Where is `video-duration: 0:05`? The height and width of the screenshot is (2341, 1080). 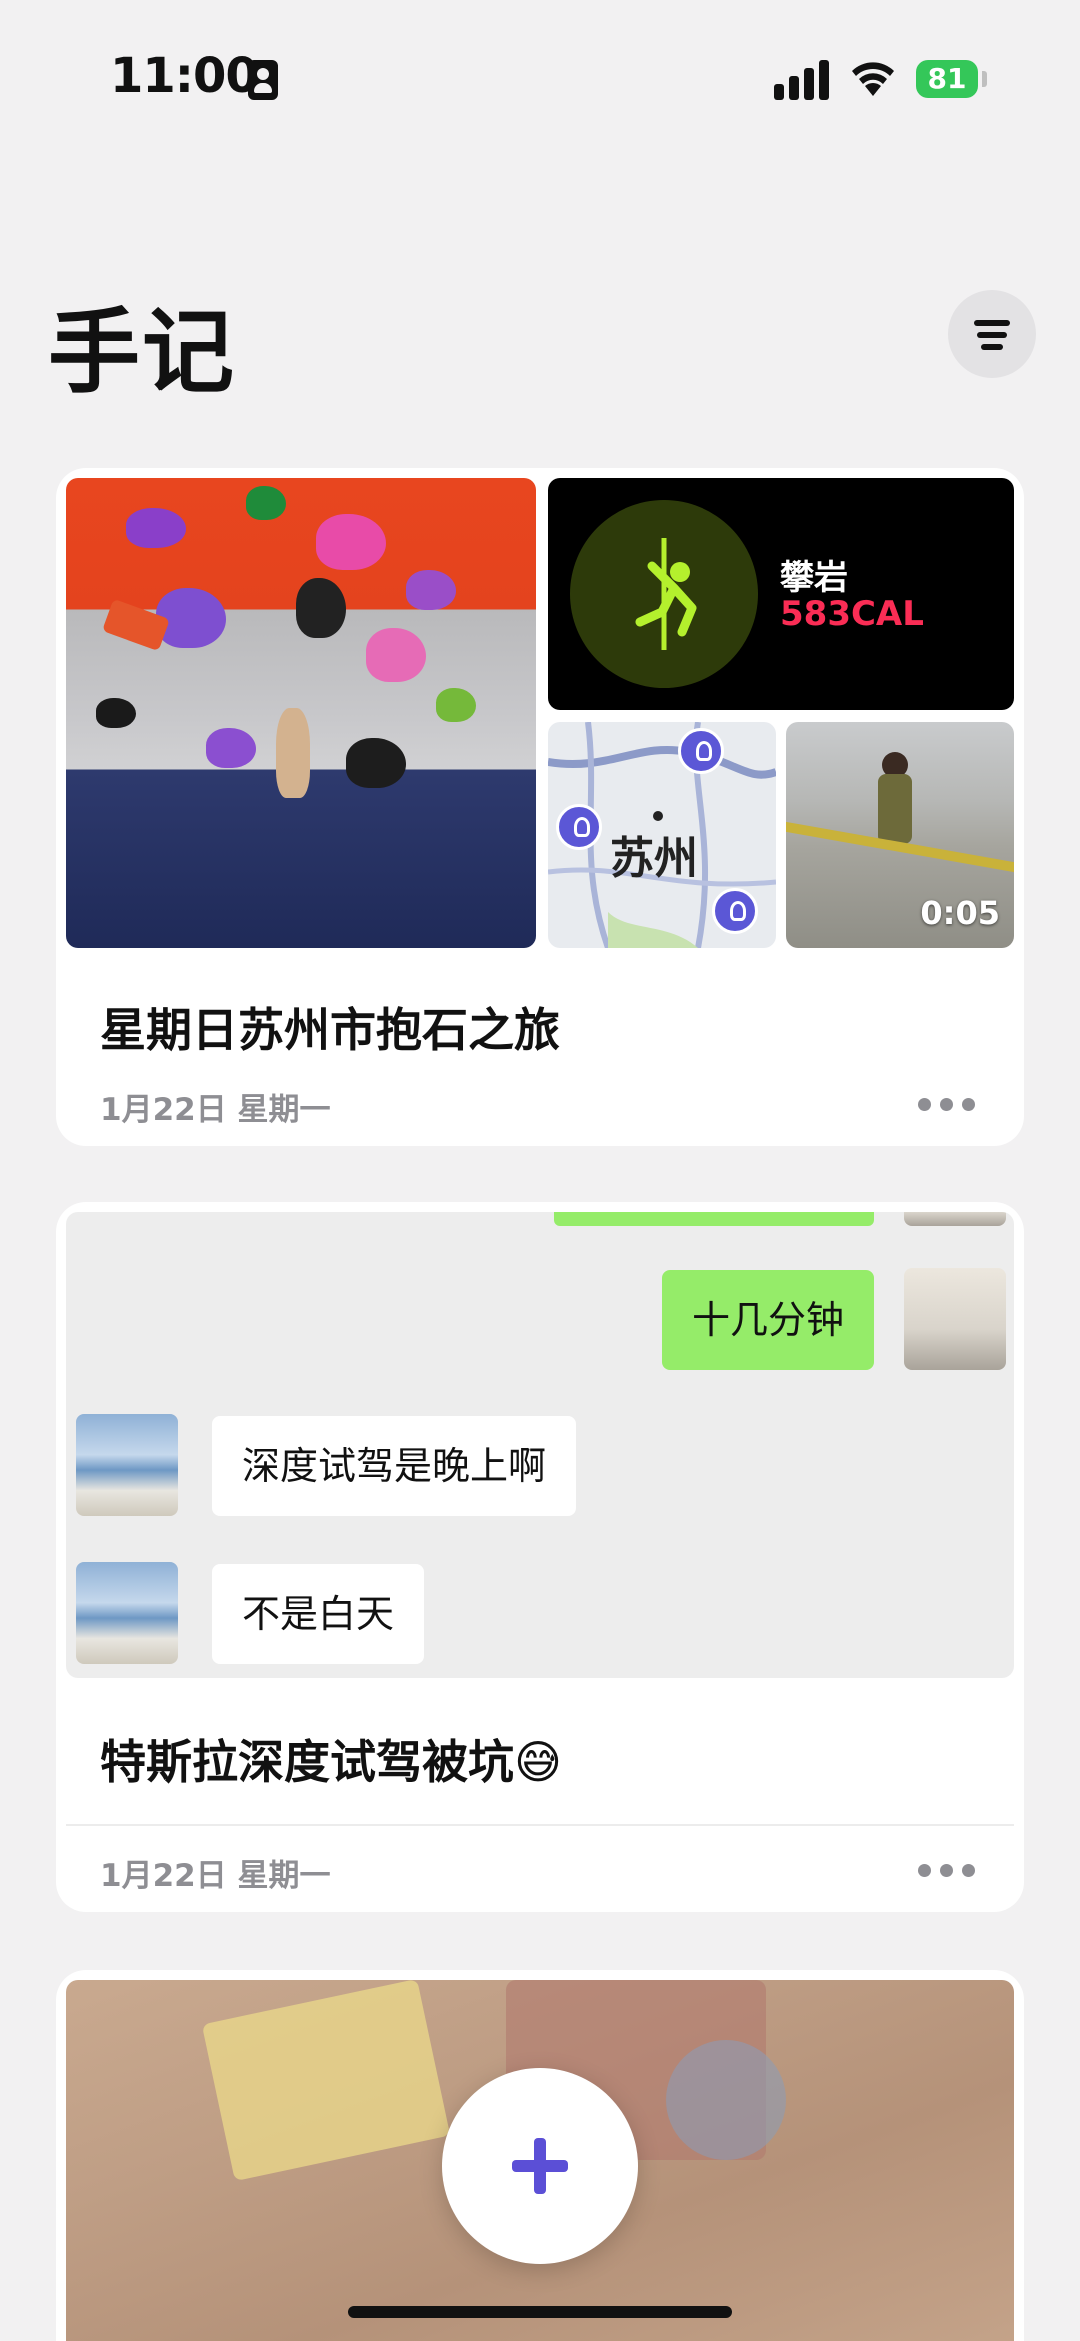
video-duration: 0:05 is located at coordinates (960, 913).